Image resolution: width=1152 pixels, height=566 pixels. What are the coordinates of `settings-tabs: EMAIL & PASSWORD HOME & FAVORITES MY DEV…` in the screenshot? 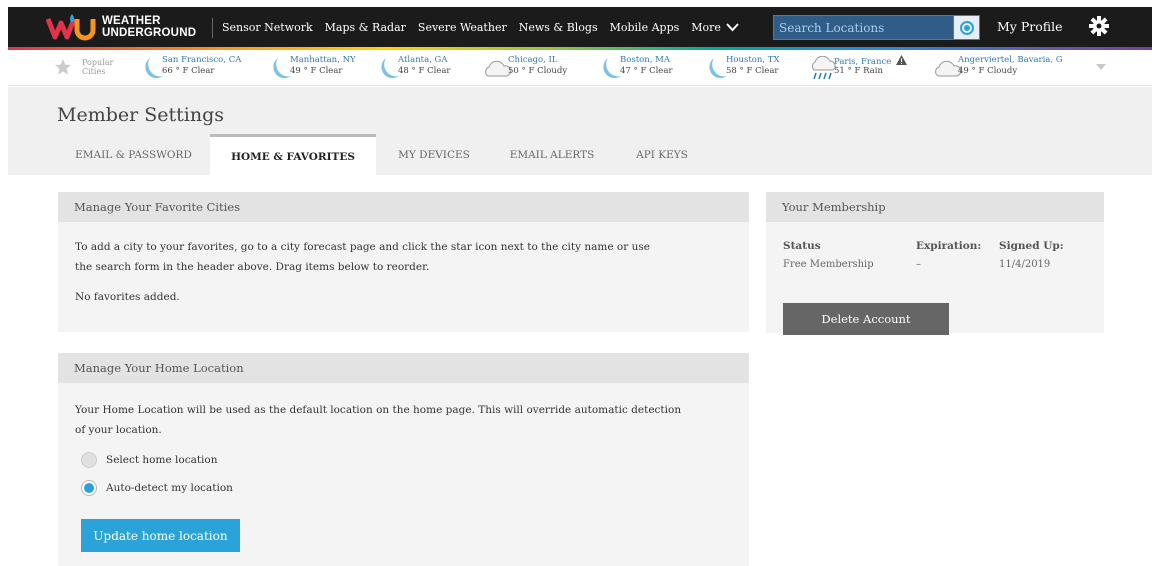 It's located at (557, 155).